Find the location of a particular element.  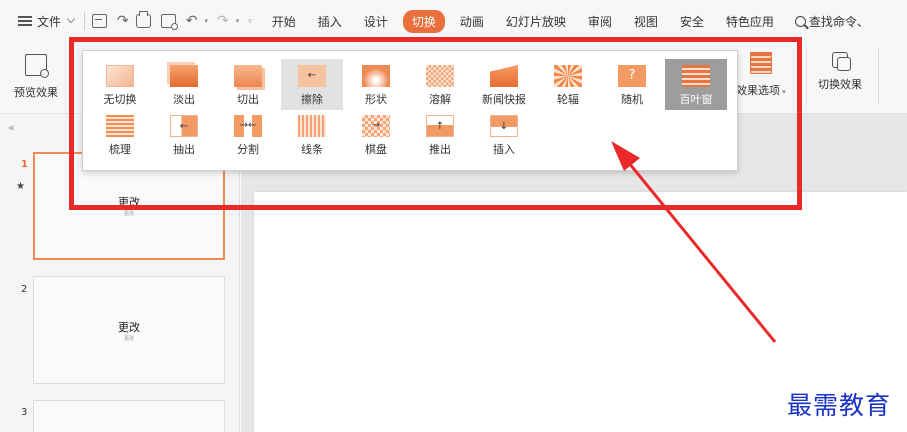

annotation-arrow-icon is located at coordinates (694, 242).